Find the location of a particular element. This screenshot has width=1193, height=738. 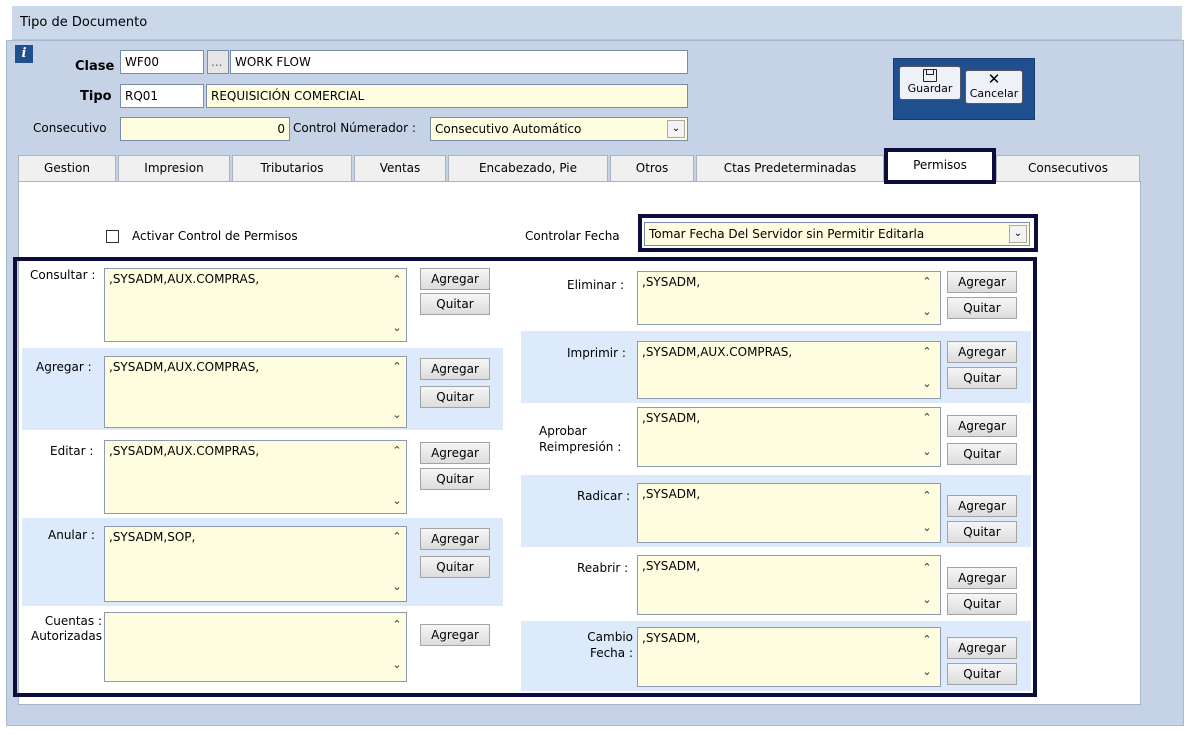

tab-consecutivos: Consecutivos is located at coordinates (1068, 168).